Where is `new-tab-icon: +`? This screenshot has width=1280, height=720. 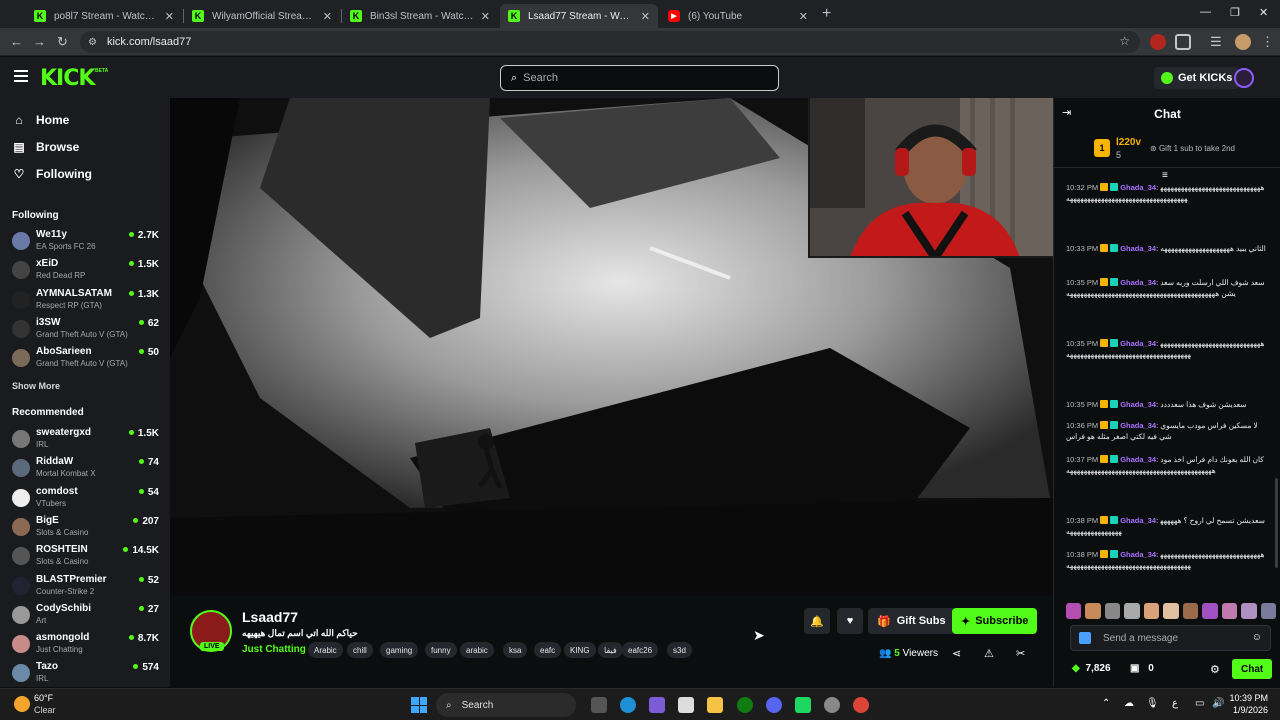
new-tab-icon: + is located at coordinates (826, 14).